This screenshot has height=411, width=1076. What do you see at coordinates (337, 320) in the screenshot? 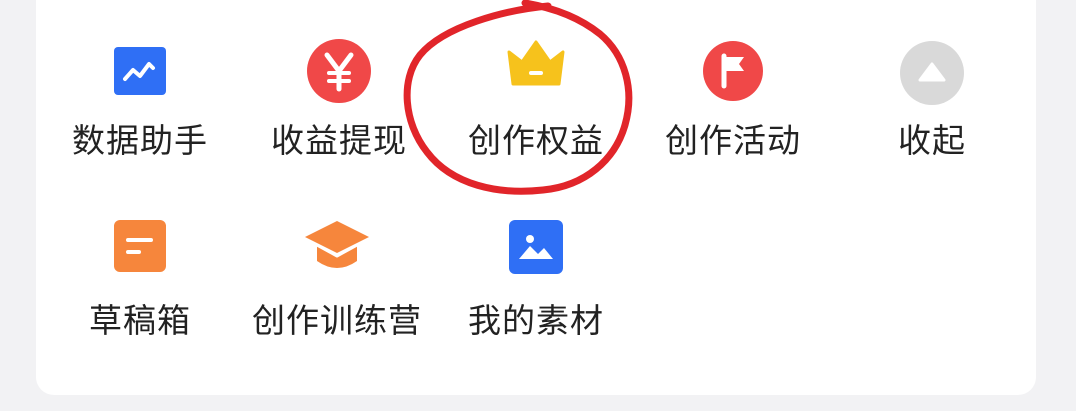
I see `menu-item-label: 创作训练营` at bounding box center [337, 320].